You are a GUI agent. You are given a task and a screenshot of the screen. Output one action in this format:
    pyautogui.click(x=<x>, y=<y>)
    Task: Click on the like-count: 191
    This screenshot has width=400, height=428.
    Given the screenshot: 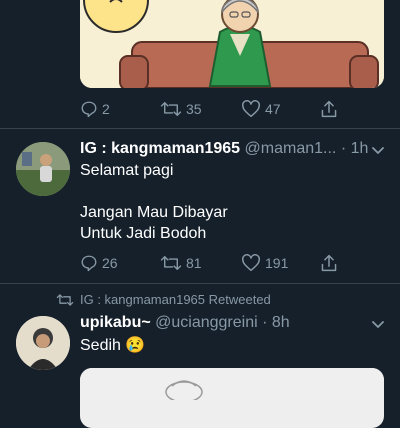 What is the action you would take?
    pyautogui.click(x=277, y=263)
    